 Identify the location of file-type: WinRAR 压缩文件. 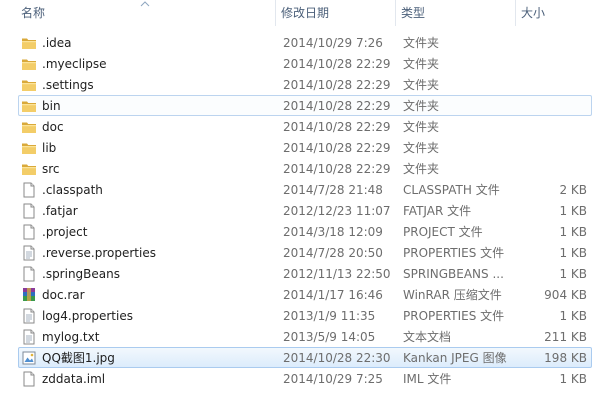
(452, 295).